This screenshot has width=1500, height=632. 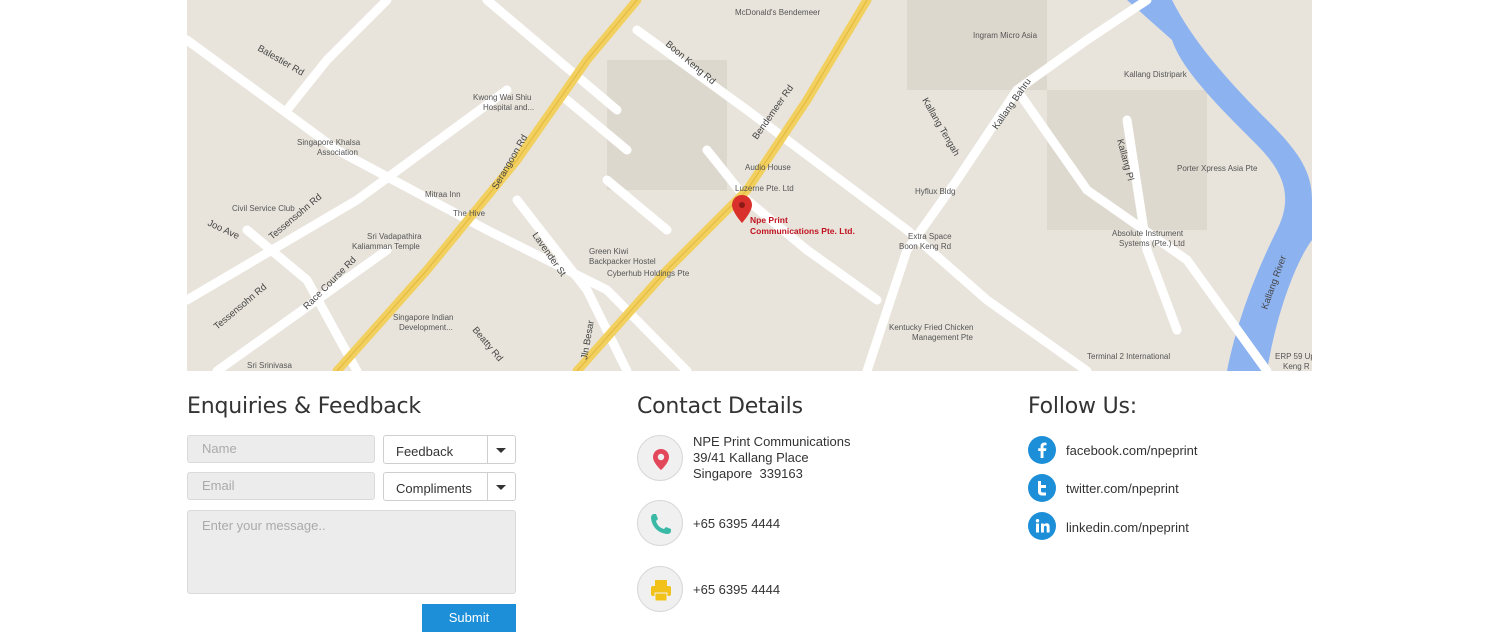 What do you see at coordinates (1132, 450) in the screenshot?
I see `facebook-link: facebook.com/npeprint` at bounding box center [1132, 450].